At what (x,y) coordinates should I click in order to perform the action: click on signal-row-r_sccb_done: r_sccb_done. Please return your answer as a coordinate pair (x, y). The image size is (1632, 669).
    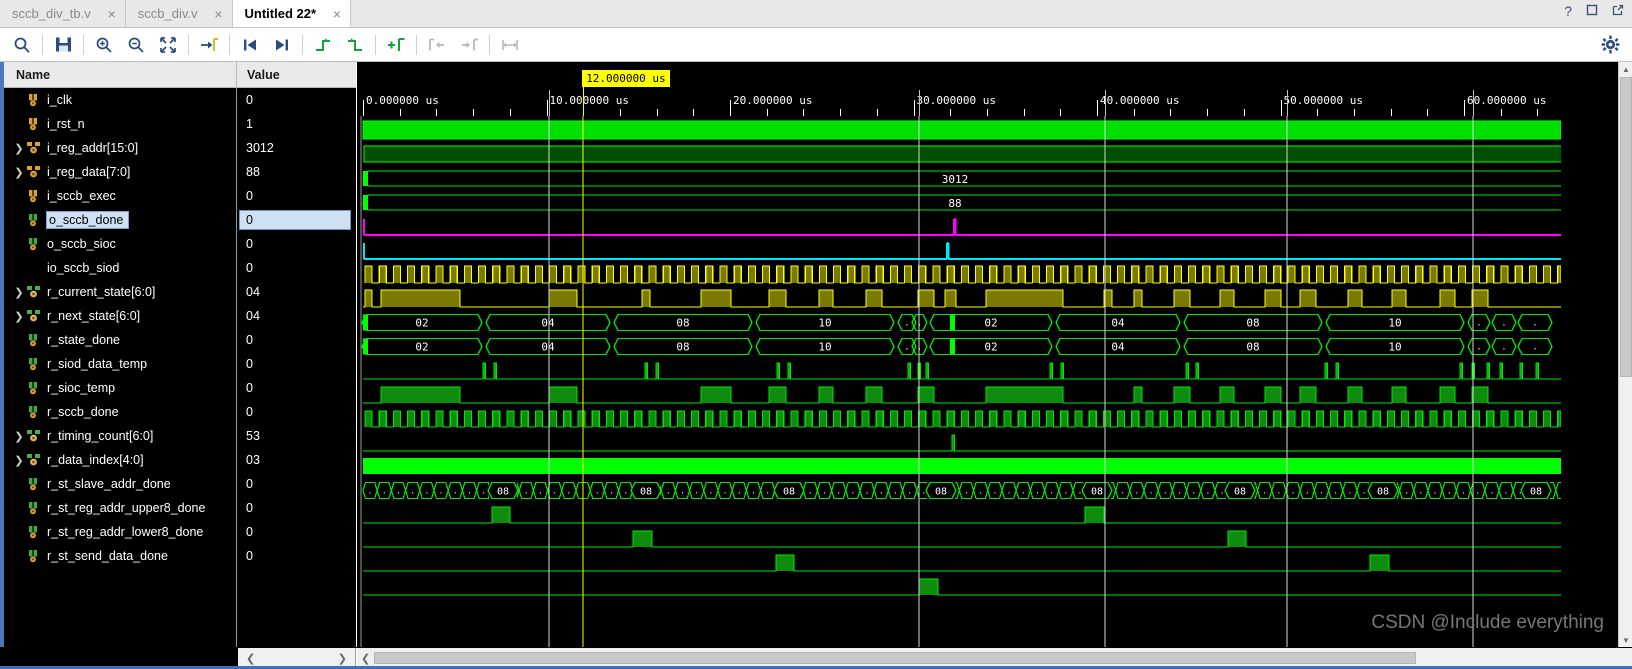
    Looking at the image, I should click on (120, 412).